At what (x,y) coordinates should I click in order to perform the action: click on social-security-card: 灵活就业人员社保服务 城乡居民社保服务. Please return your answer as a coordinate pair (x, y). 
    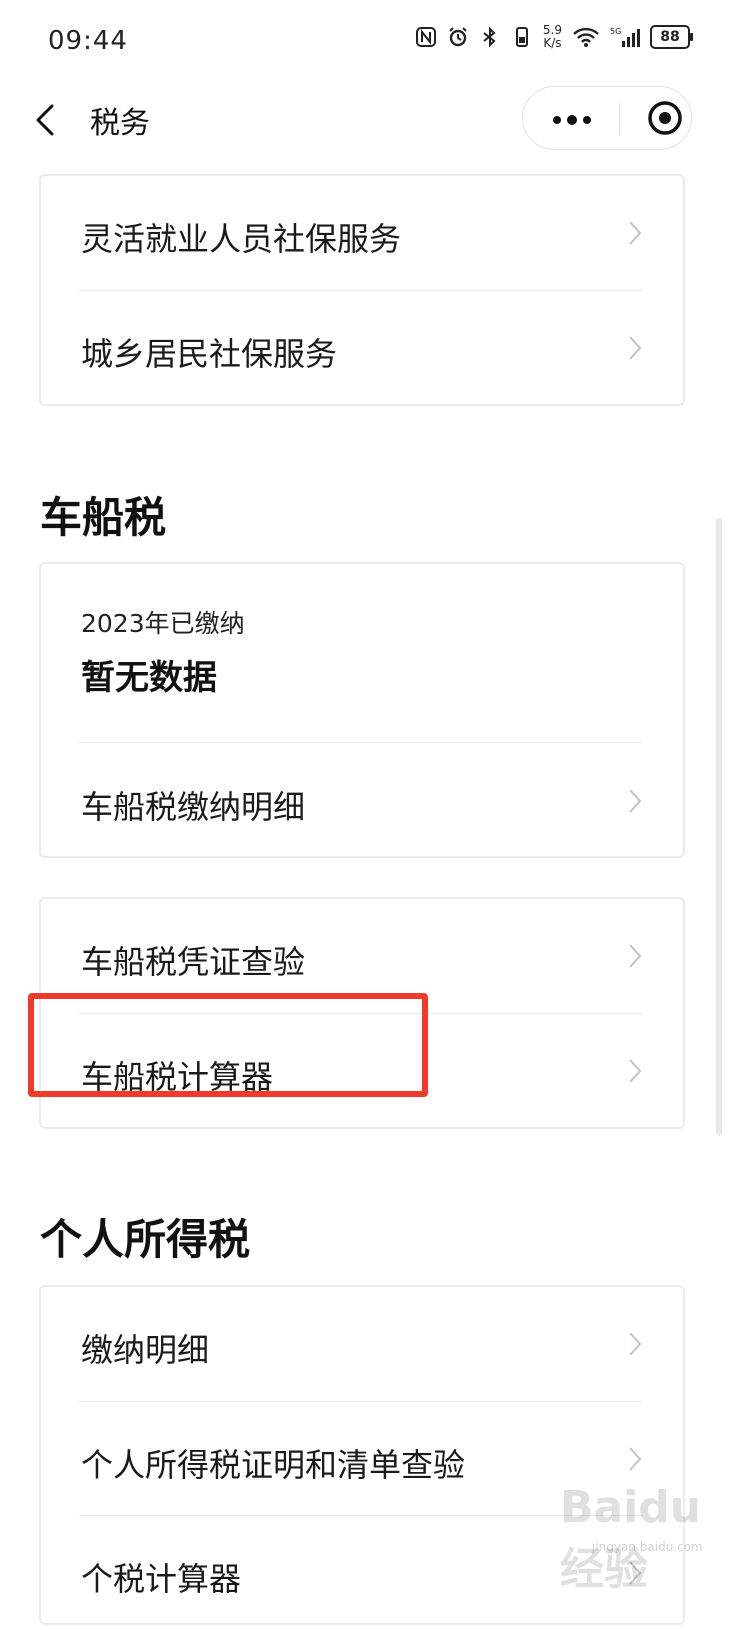
    Looking at the image, I should click on (362, 290).